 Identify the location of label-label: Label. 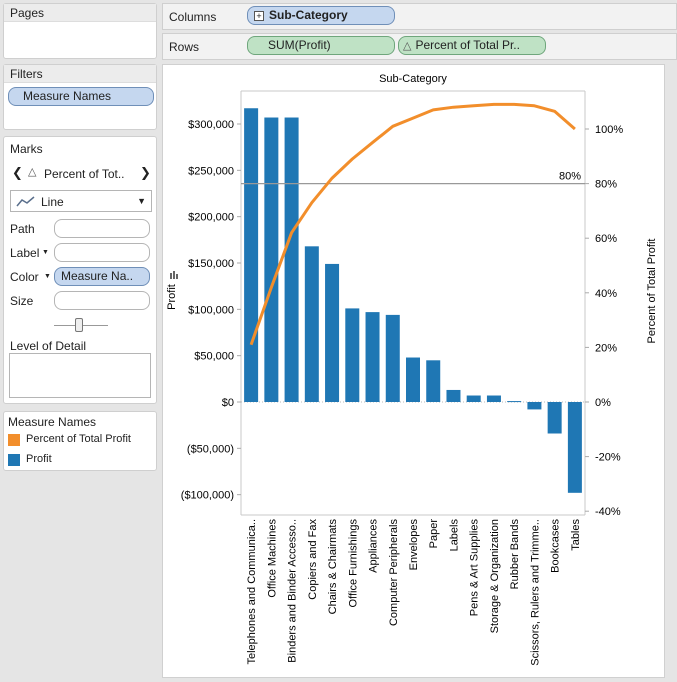
(24, 253).